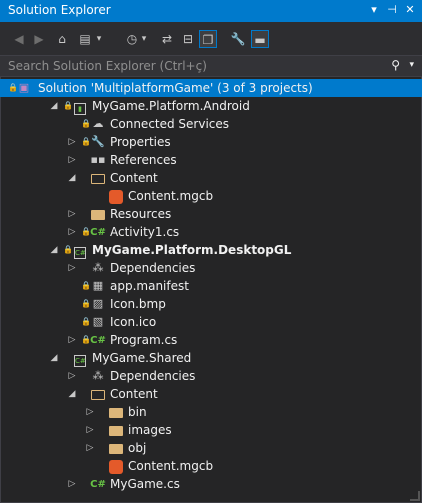 This screenshot has width=422, height=503. What do you see at coordinates (260, 39) in the screenshot?
I see `preview-selected-items-icon: ▬` at bounding box center [260, 39].